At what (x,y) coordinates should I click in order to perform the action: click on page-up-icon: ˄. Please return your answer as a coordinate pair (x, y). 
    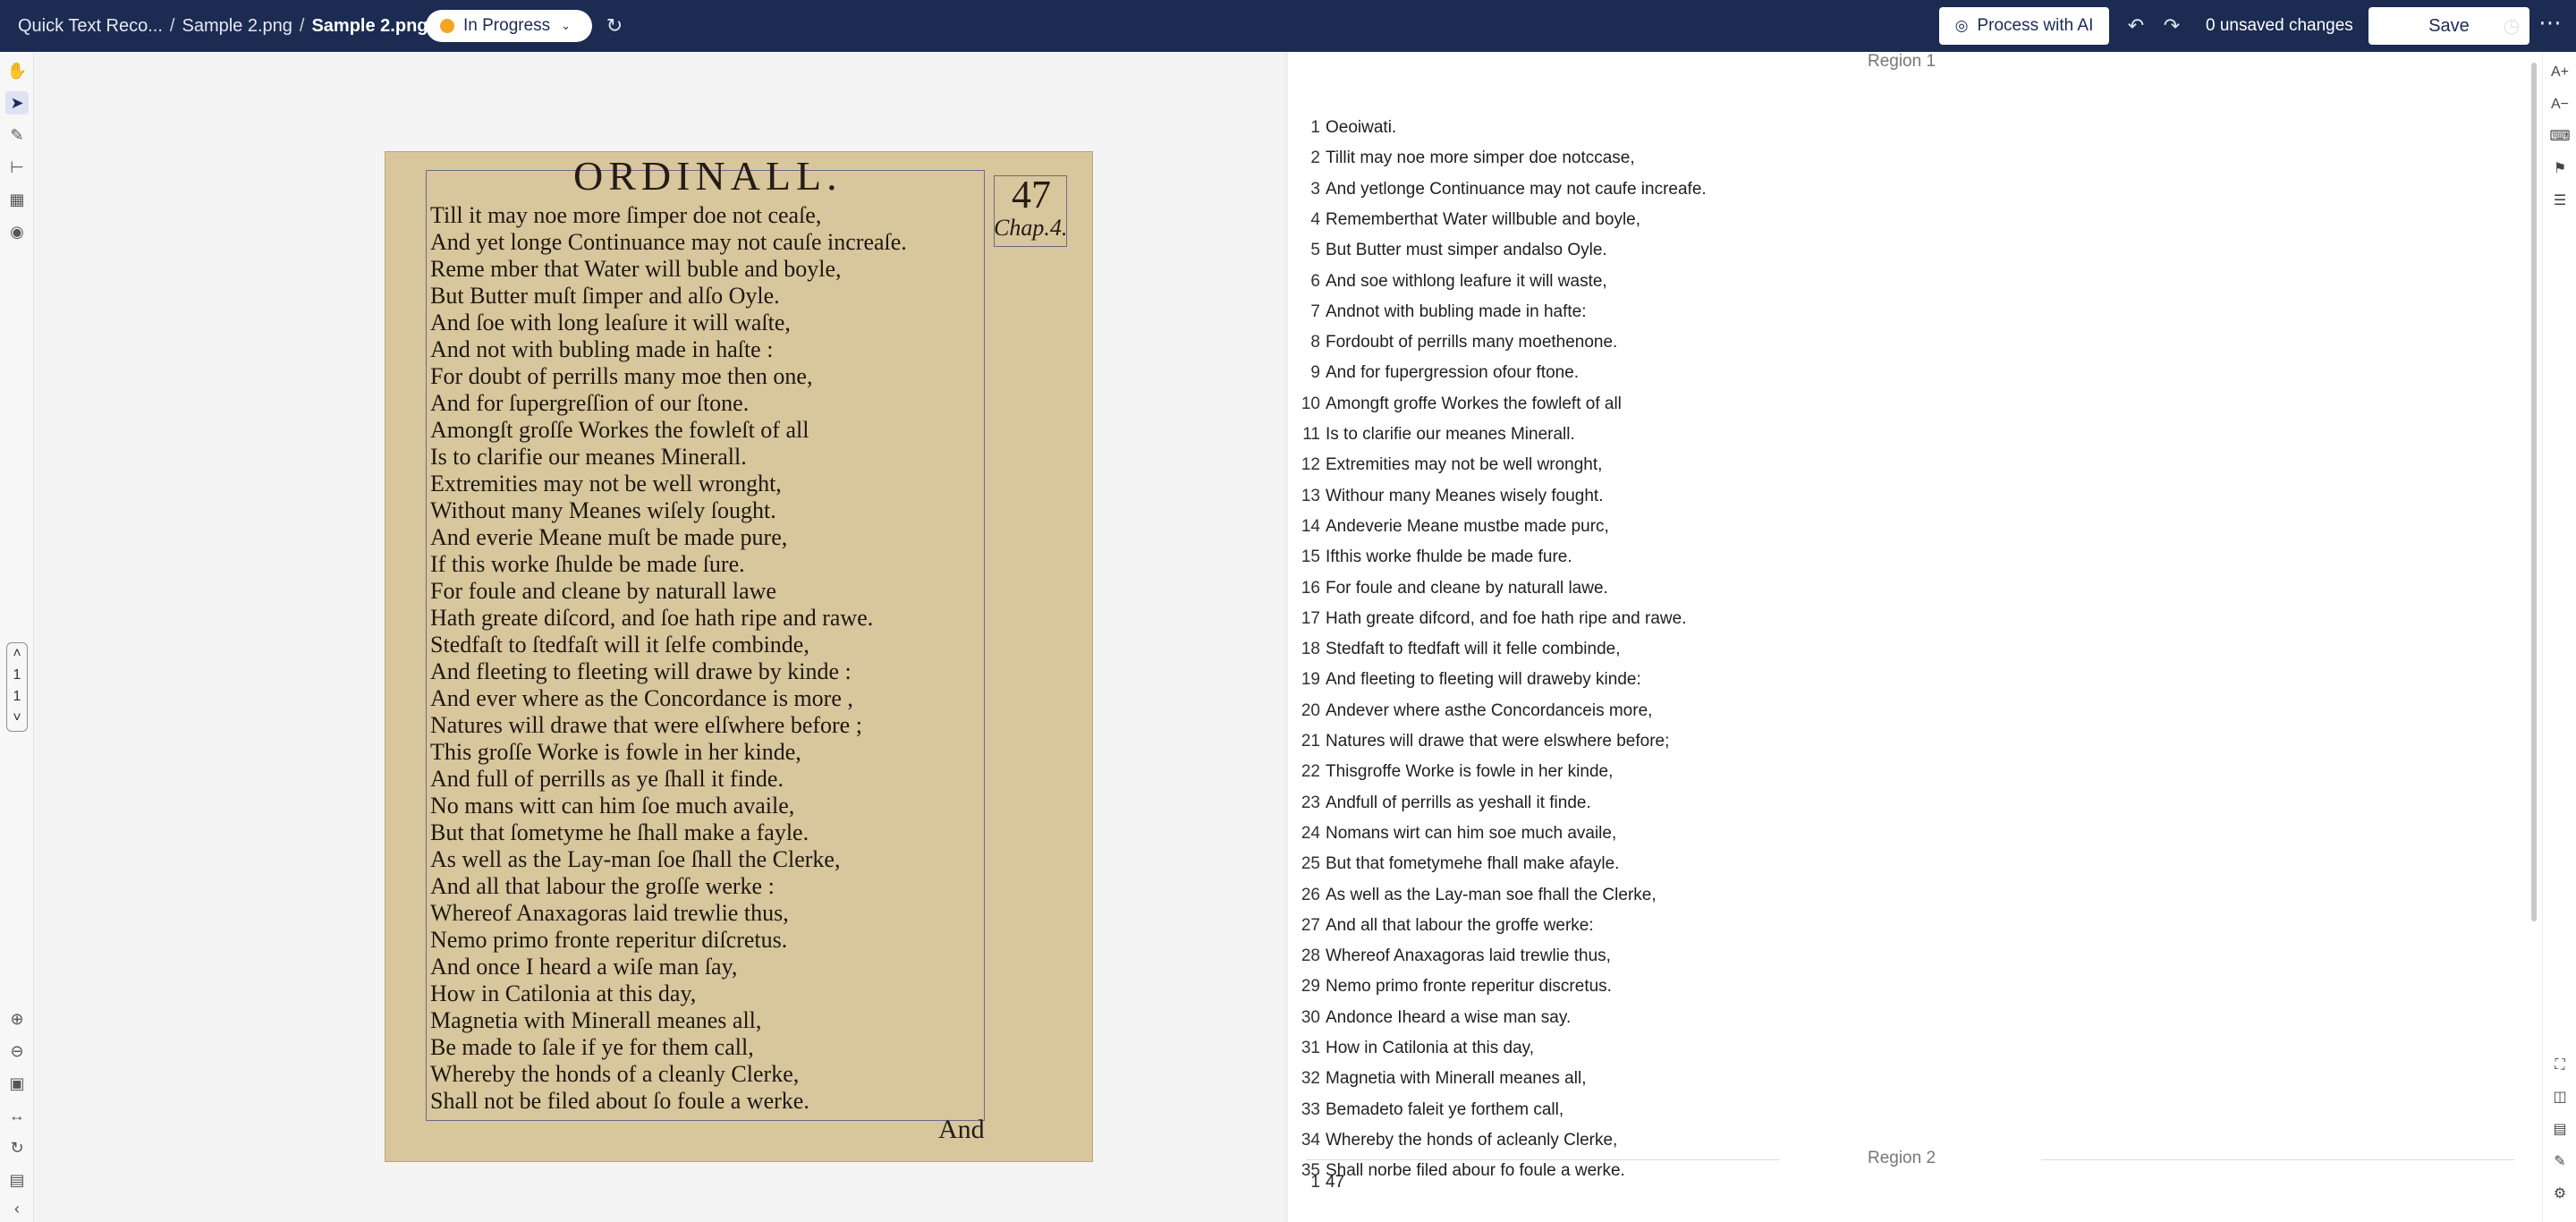
    Looking at the image, I should click on (17, 654).